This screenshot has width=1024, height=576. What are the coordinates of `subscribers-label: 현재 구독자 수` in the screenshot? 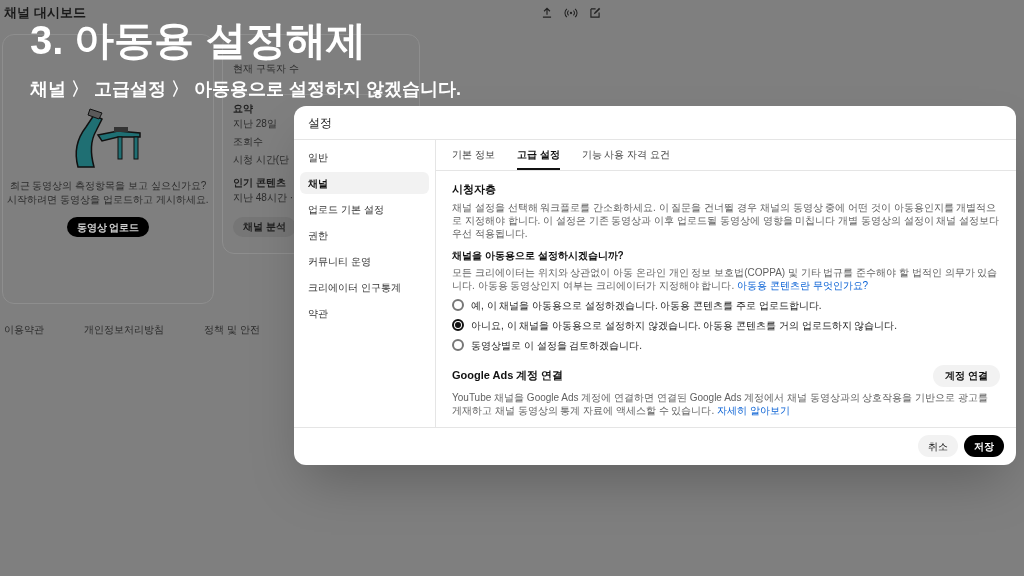 It's located at (266, 69).